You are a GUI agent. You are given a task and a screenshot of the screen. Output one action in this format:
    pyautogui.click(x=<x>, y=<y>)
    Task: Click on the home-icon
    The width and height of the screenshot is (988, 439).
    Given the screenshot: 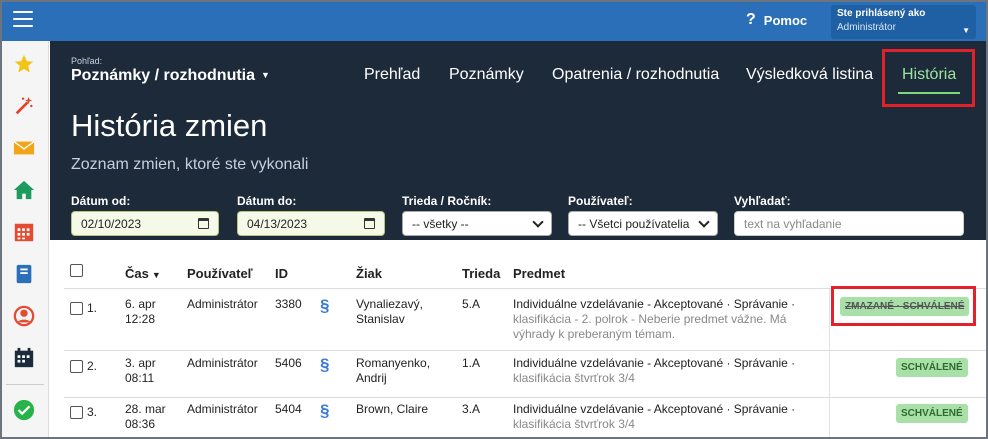 What is the action you would take?
    pyautogui.click(x=24, y=190)
    